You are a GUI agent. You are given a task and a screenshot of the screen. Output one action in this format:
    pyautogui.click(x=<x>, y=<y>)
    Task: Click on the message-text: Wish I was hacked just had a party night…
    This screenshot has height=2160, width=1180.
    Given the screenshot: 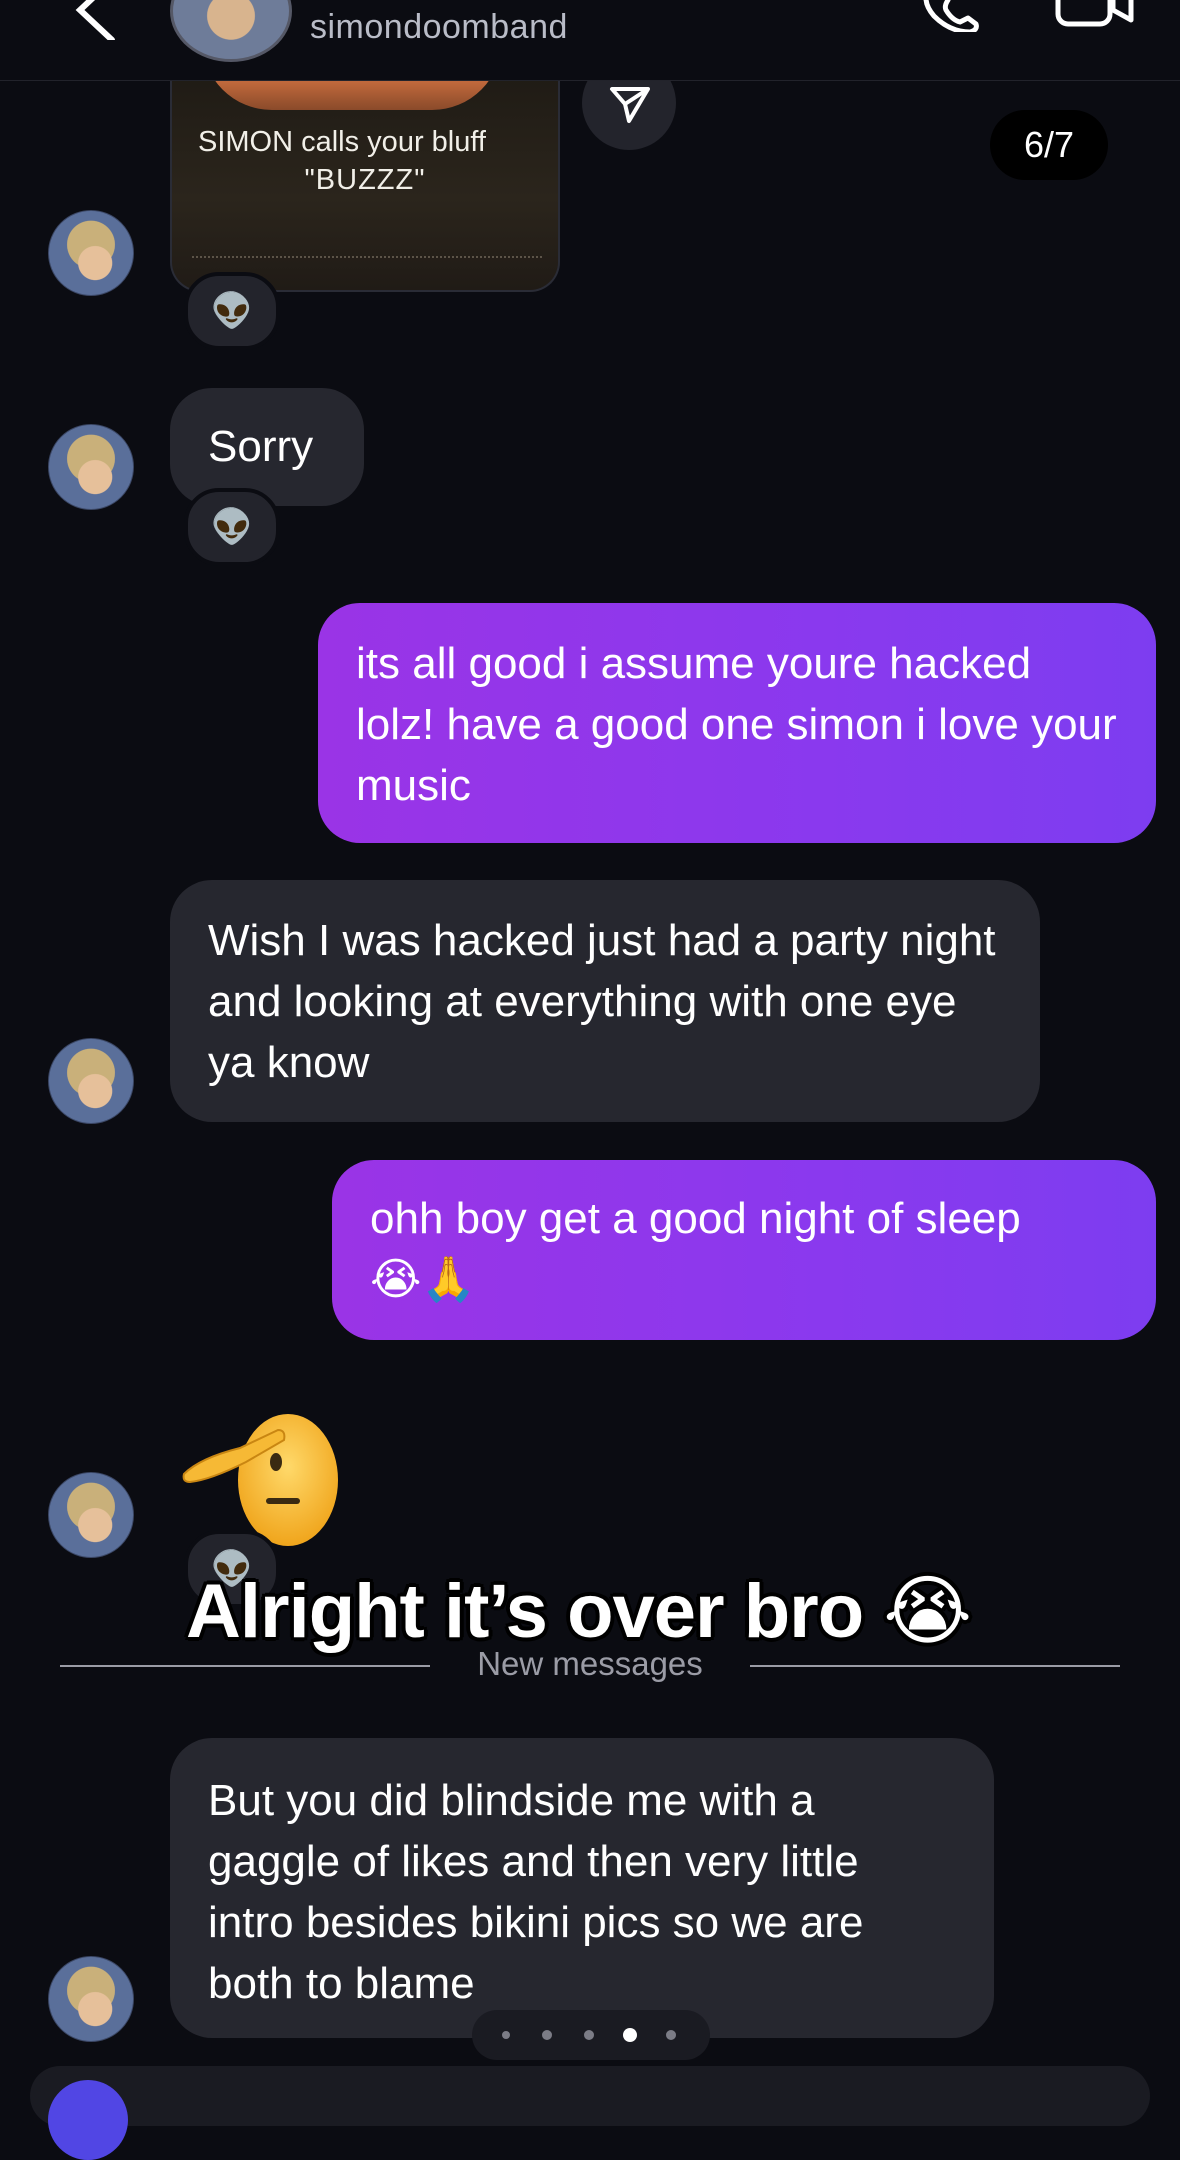 What is the action you would take?
    pyautogui.click(x=602, y=1001)
    